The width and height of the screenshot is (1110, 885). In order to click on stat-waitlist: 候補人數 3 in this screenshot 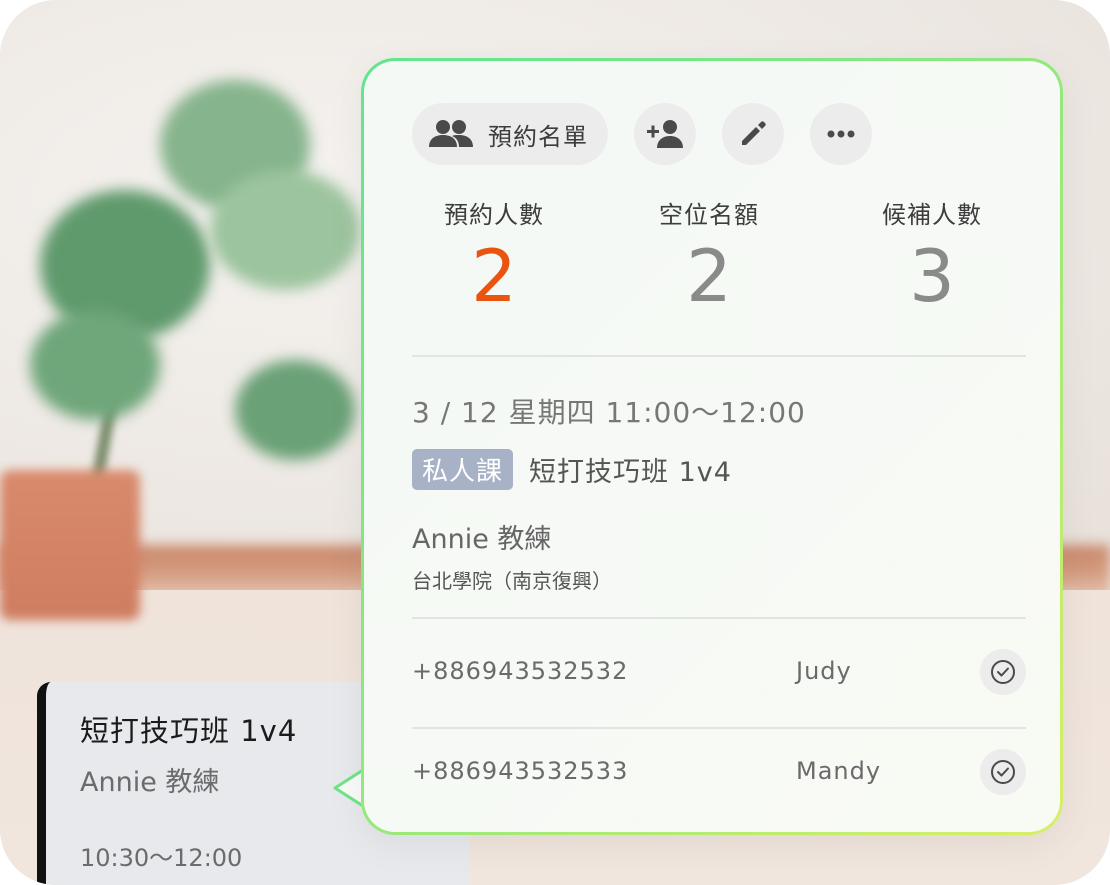, I will do `click(932, 253)`.